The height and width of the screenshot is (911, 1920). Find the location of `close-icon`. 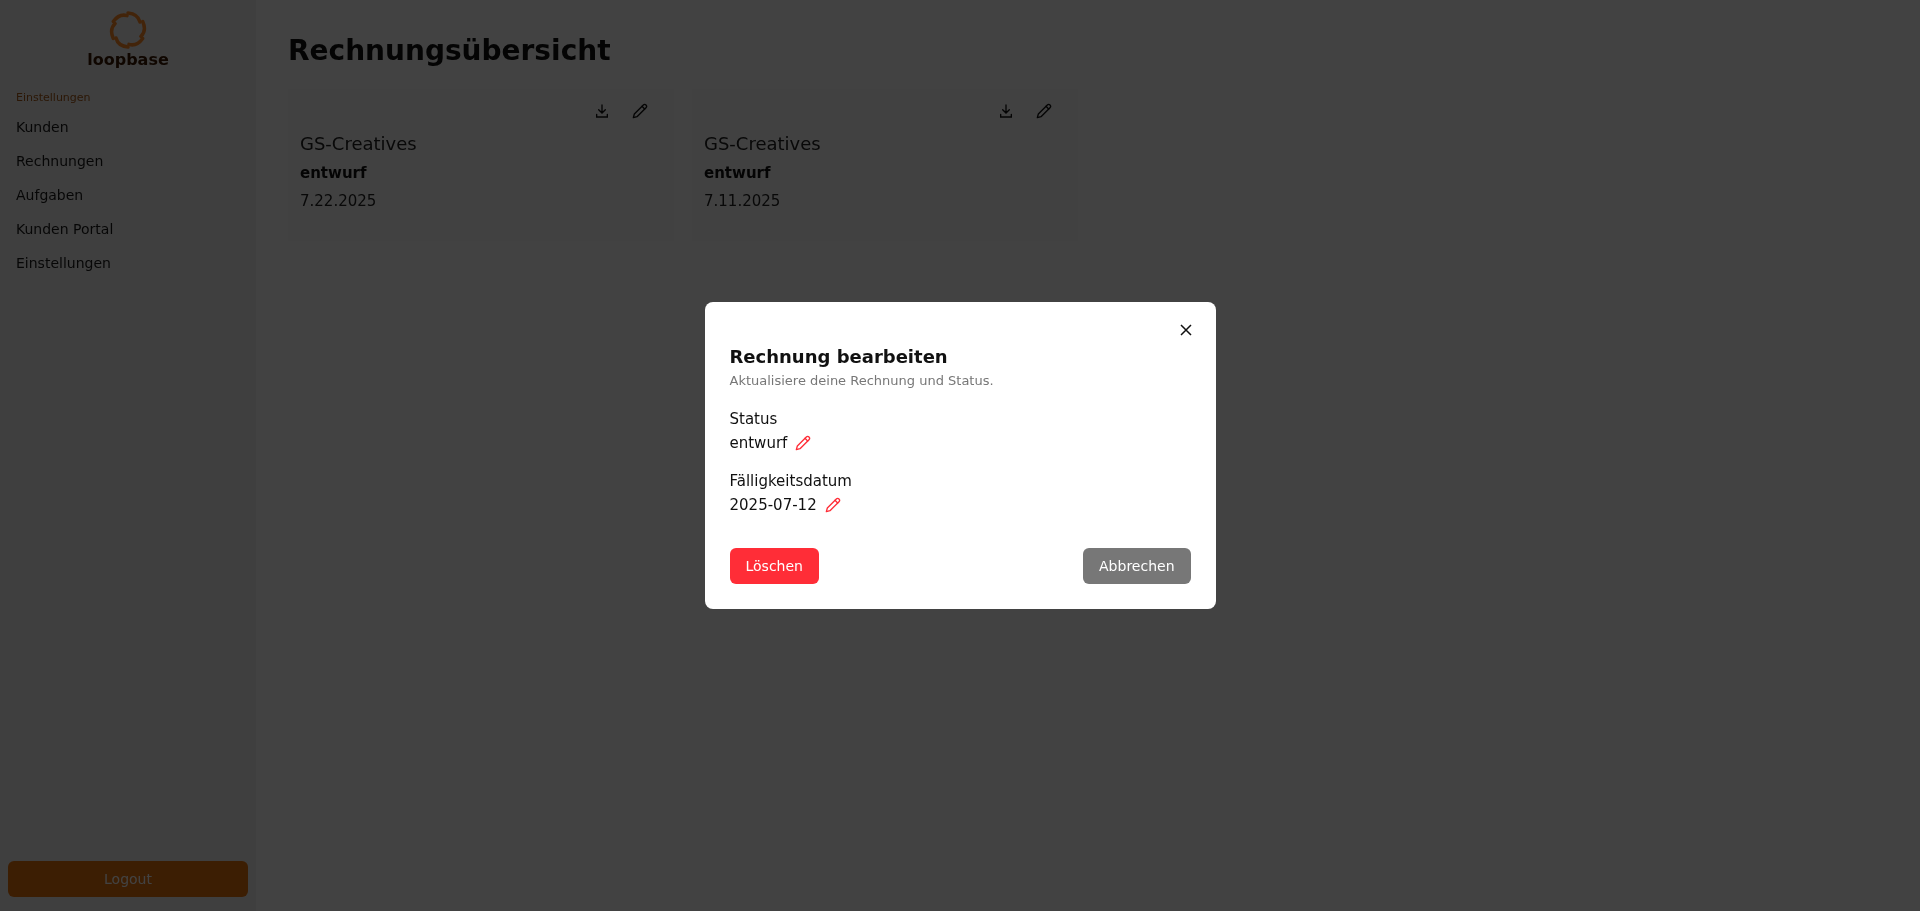

close-icon is located at coordinates (1185, 330).